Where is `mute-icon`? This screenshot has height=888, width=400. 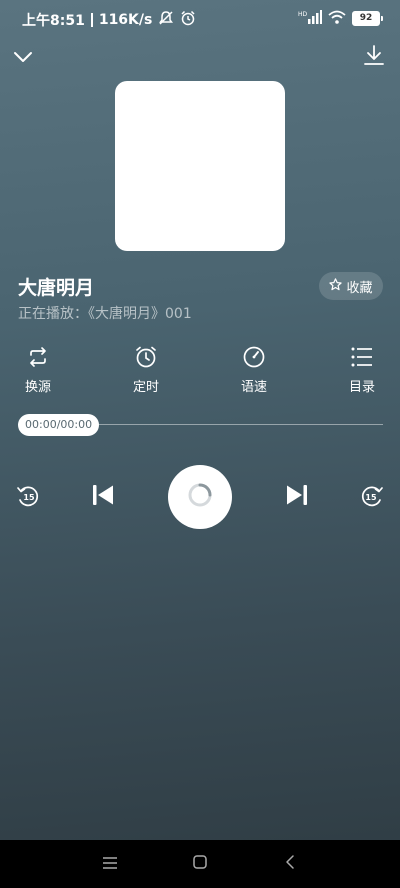 mute-icon is located at coordinates (166, 20).